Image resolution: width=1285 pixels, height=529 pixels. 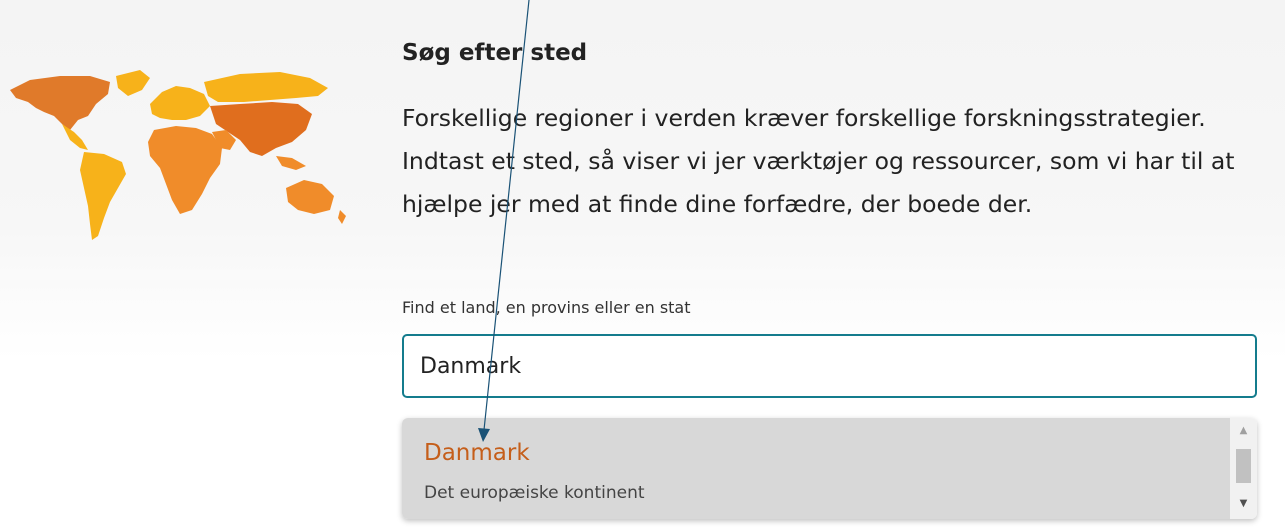 I want to click on search-heading: Søg efter sted, so click(x=495, y=53).